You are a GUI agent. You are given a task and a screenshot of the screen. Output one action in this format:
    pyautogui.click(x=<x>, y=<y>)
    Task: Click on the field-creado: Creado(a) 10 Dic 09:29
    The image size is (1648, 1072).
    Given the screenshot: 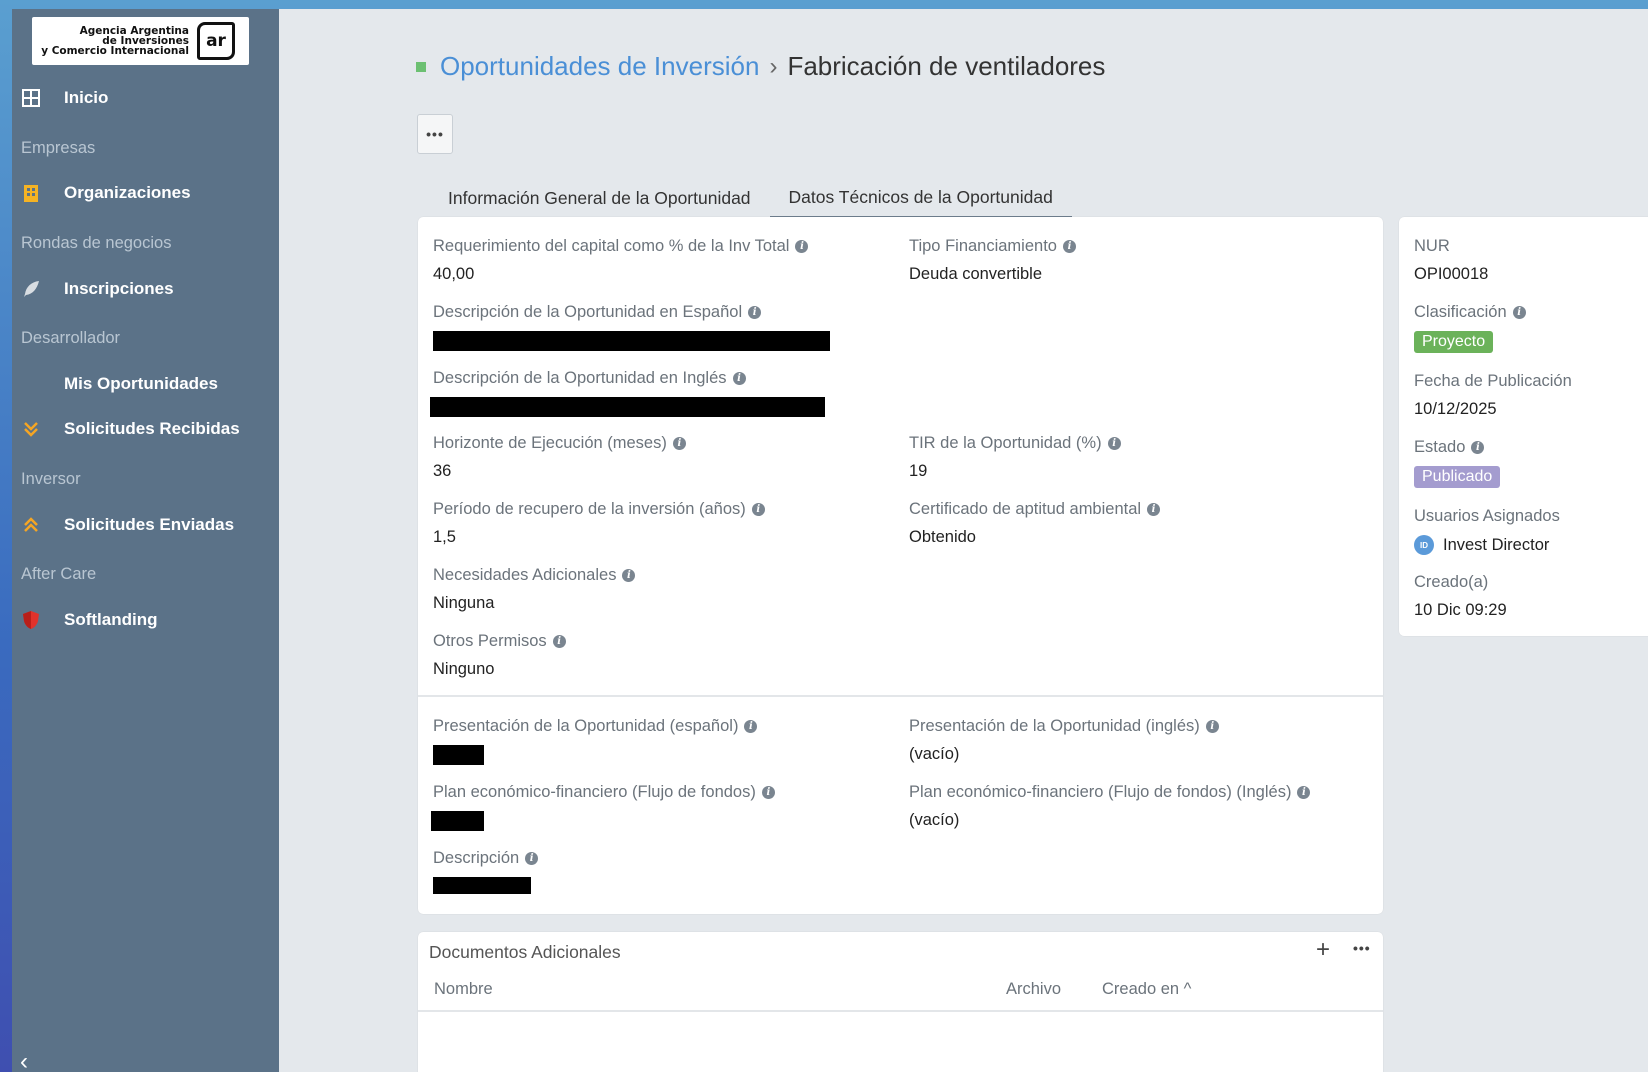 What is the action you would take?
    pyautogui.click(x=1460, y=596)
    